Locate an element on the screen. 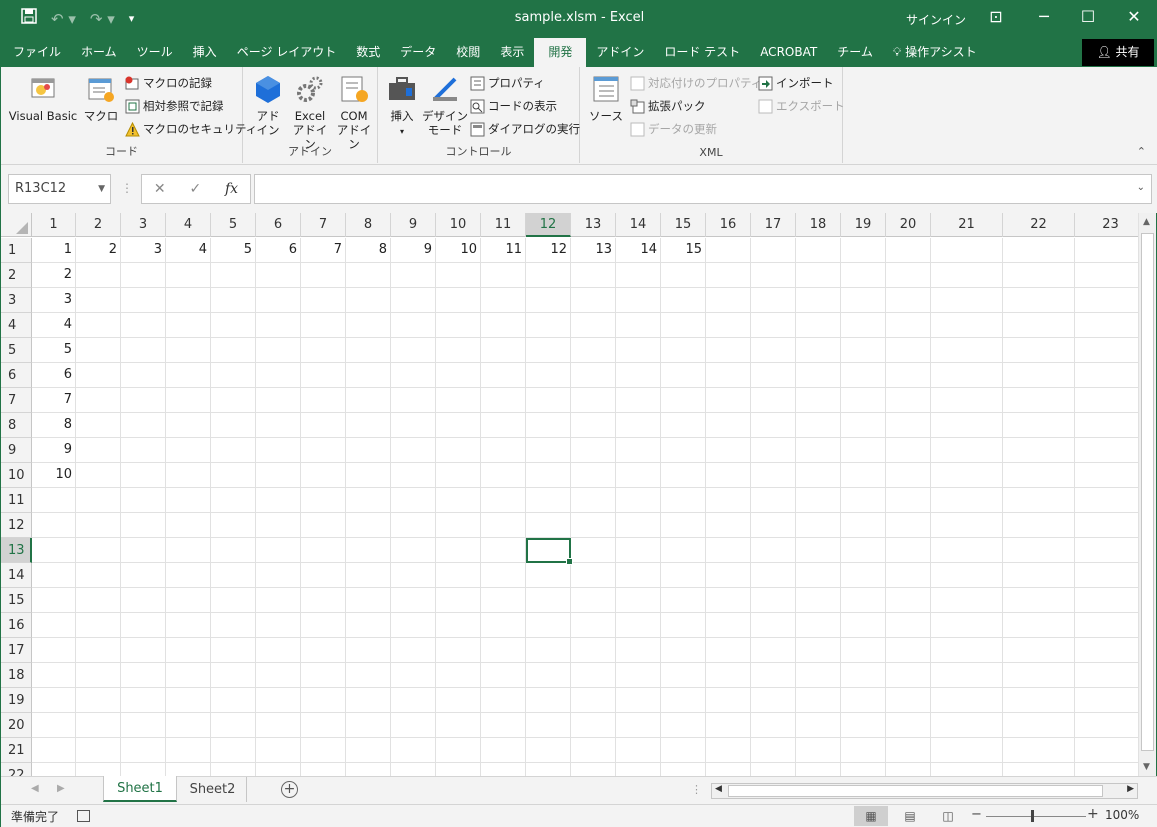 Image resolution: width=1157 pixels, height=827 pixels. scroll-right-icon: ▶ is located at coordinates (1130, 789).